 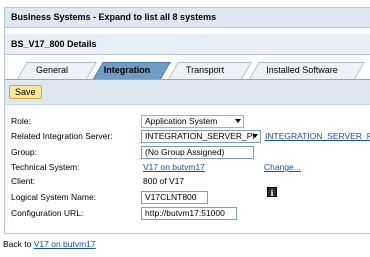 What do you see at coordinates (54, 197) in the screenshot?
I see `logical-system-name-label: Logical System Name:` at bounding box center [54, 197].